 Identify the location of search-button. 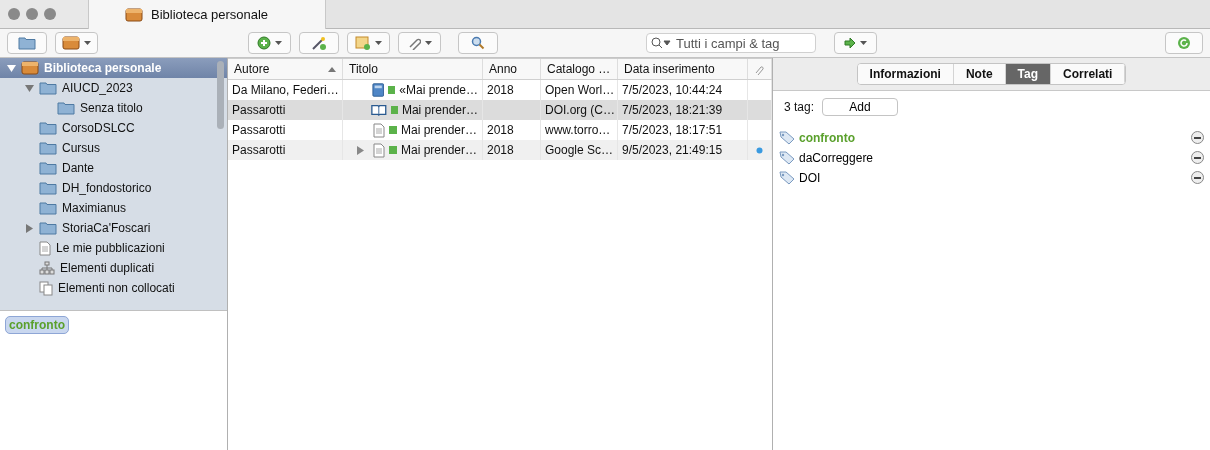
(478, 43).